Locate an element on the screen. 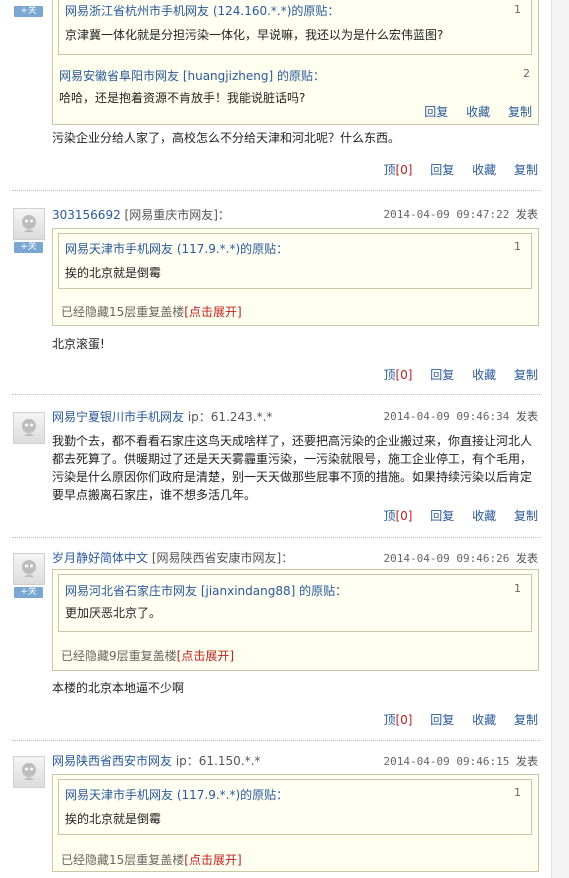 The height and width of the screenshot is (878, 569). quote-author: 网易河北省石家庄市网友 [jianxindang88] 的原贴： is located at coordinates (206, 590).